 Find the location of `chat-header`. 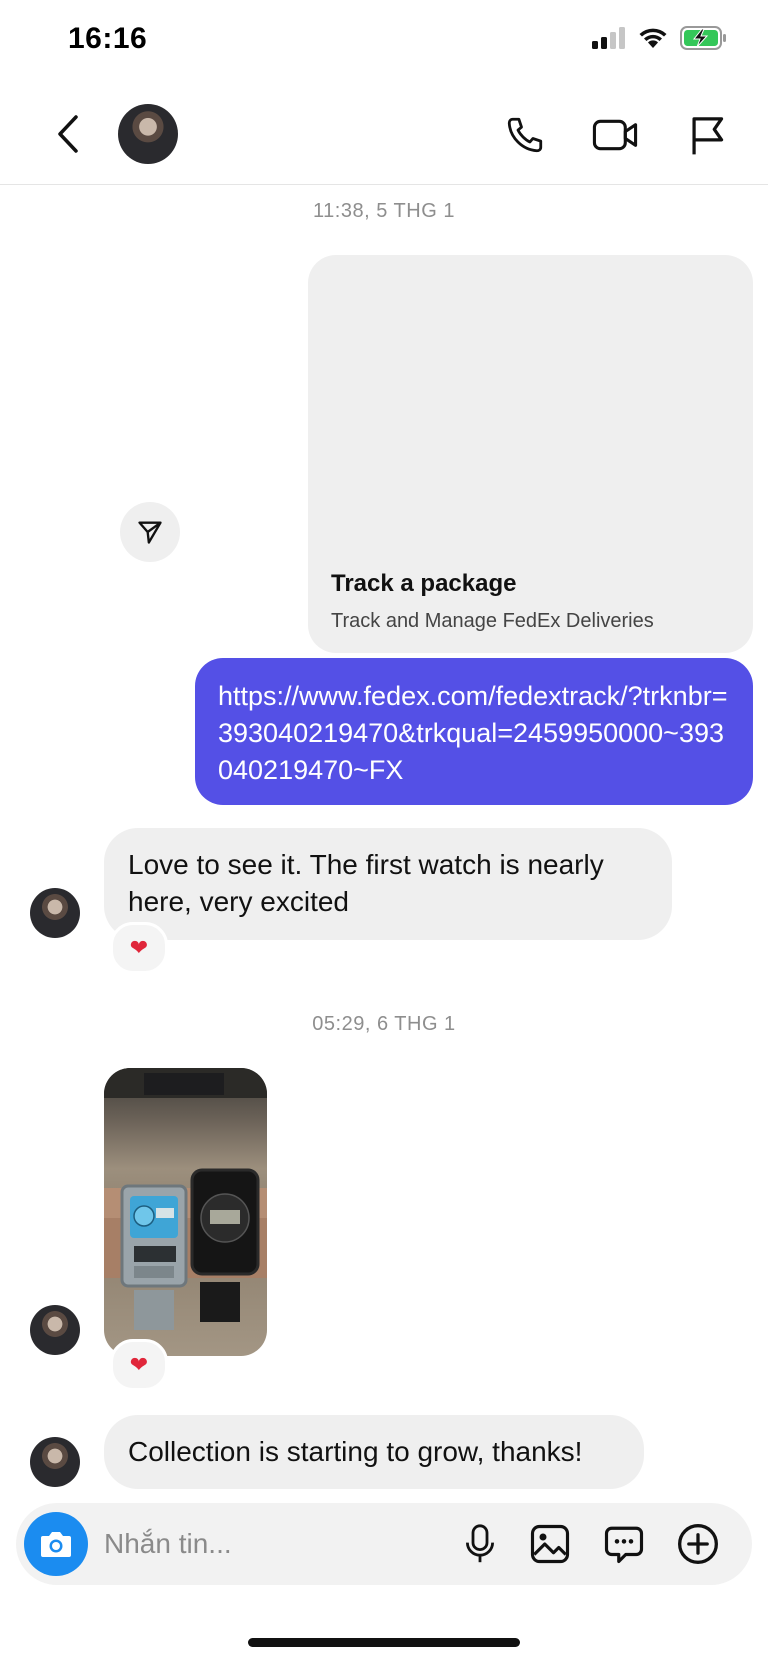

chat-header is located at coordinates (384, 136).